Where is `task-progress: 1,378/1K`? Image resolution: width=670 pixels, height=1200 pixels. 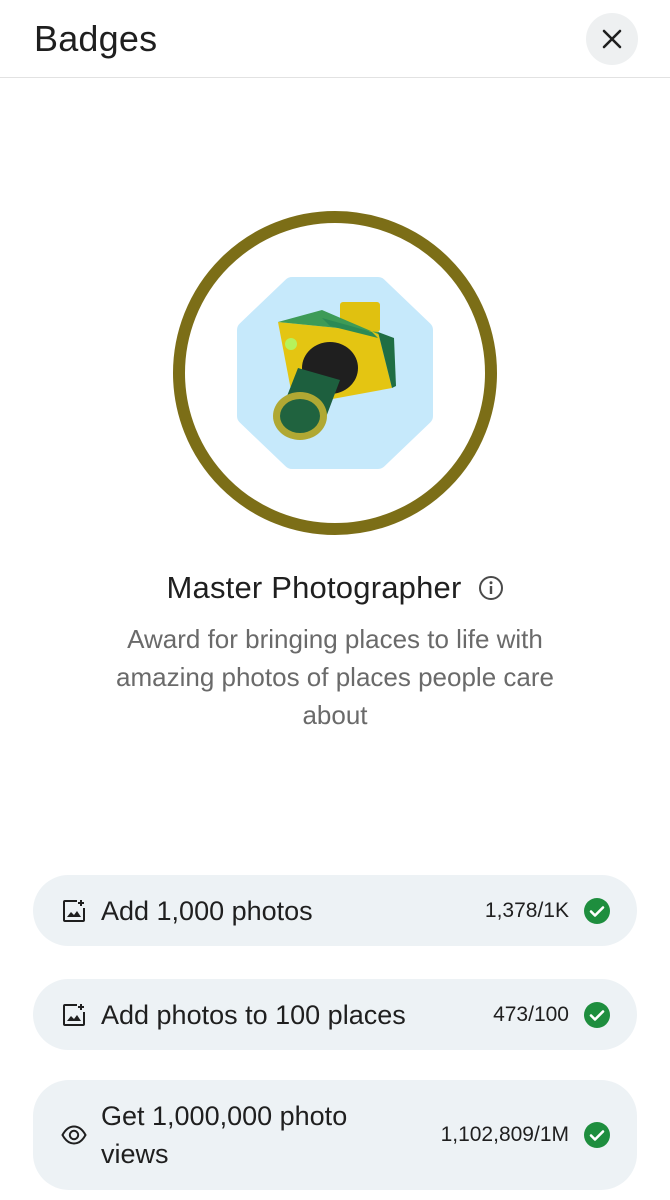 task-progress: 1,378/1K is located at coordinates (526, 910).